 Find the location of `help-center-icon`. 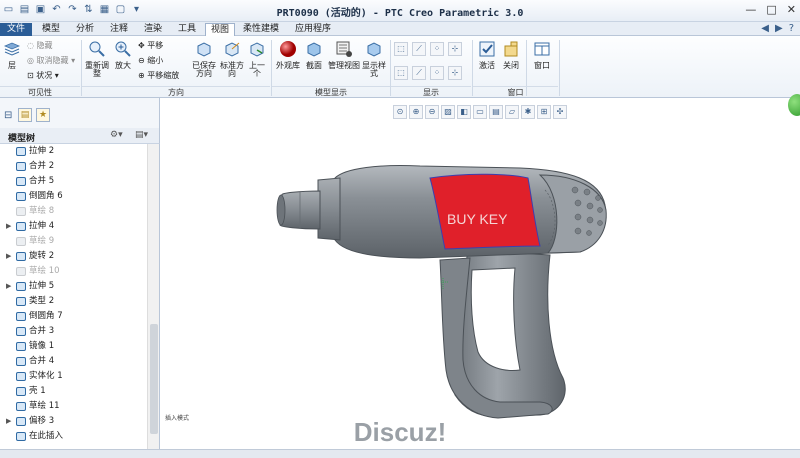

help-center-icon is located at coordinates (794, 105).